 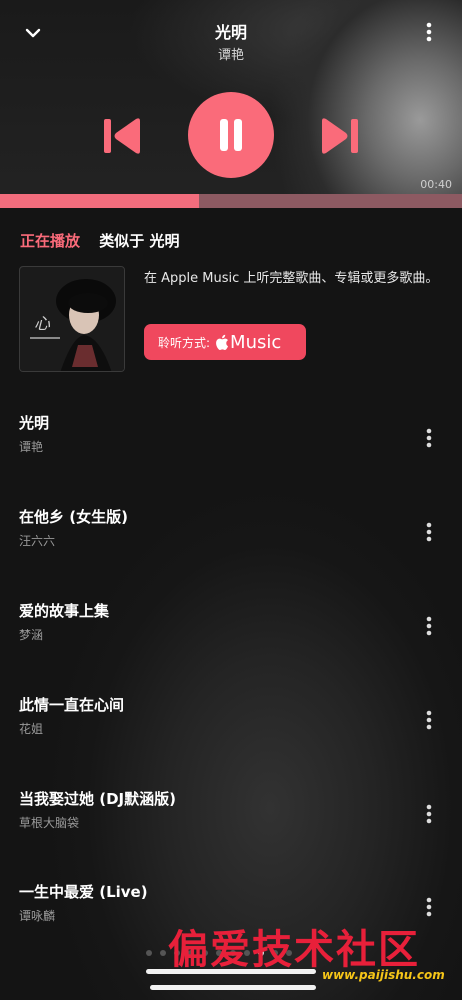 I want to click on list-item-title: 光明, so click(x=34, y=423).